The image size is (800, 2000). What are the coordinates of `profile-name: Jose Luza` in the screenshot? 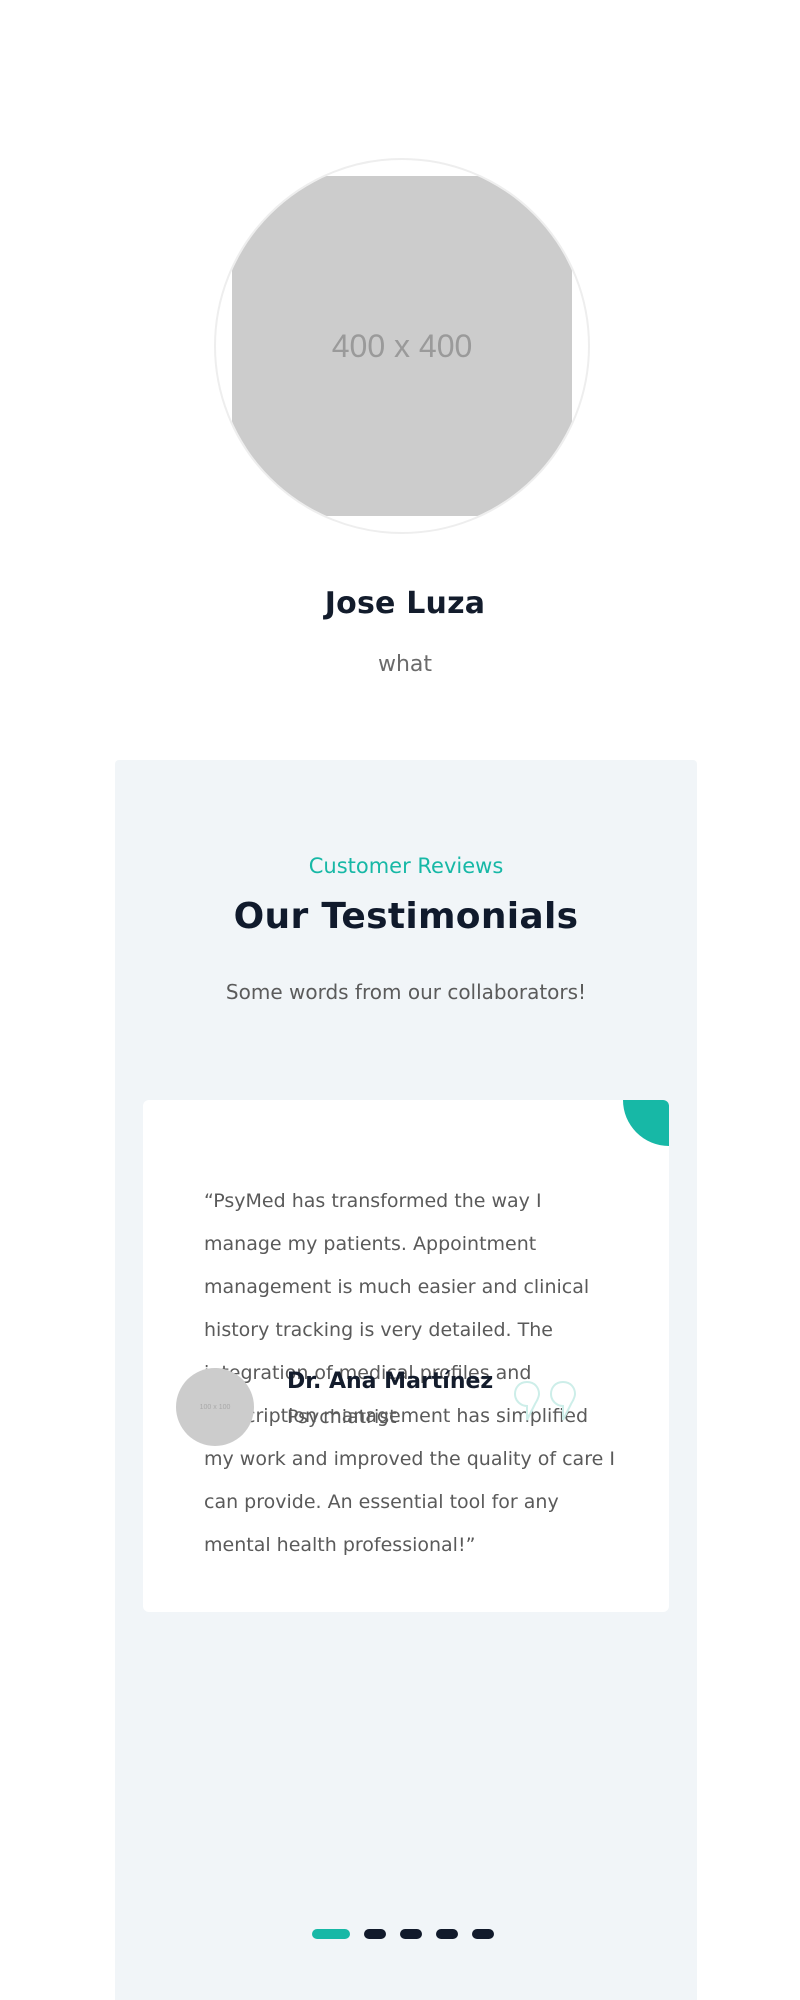 It's located at (405, 603).